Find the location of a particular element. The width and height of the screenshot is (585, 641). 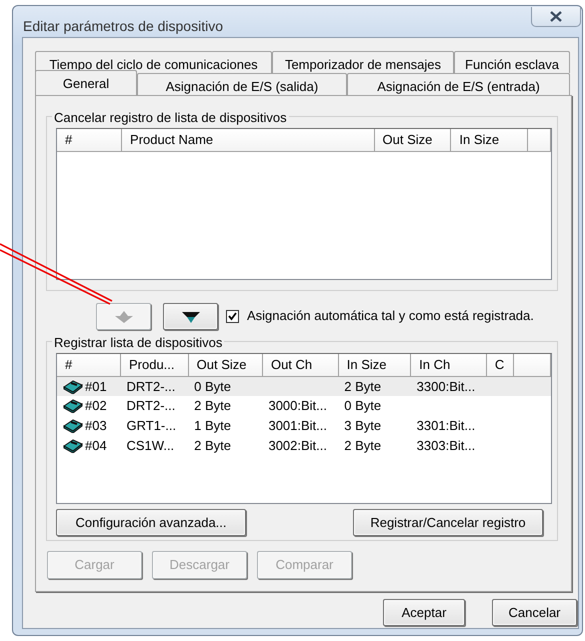

button: Registrar/Cancelar registro is located at coordinates (448, 522).